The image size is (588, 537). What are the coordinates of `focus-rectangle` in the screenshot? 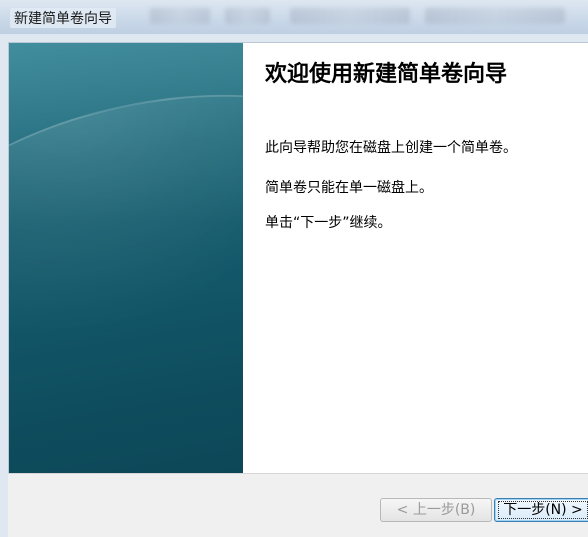 It's located at (543, 510).